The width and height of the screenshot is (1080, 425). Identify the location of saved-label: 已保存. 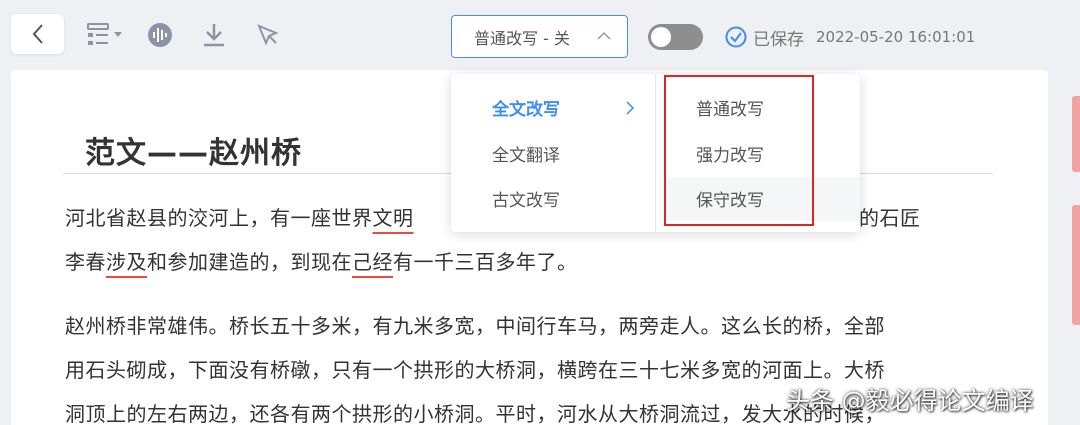
(778, 39).